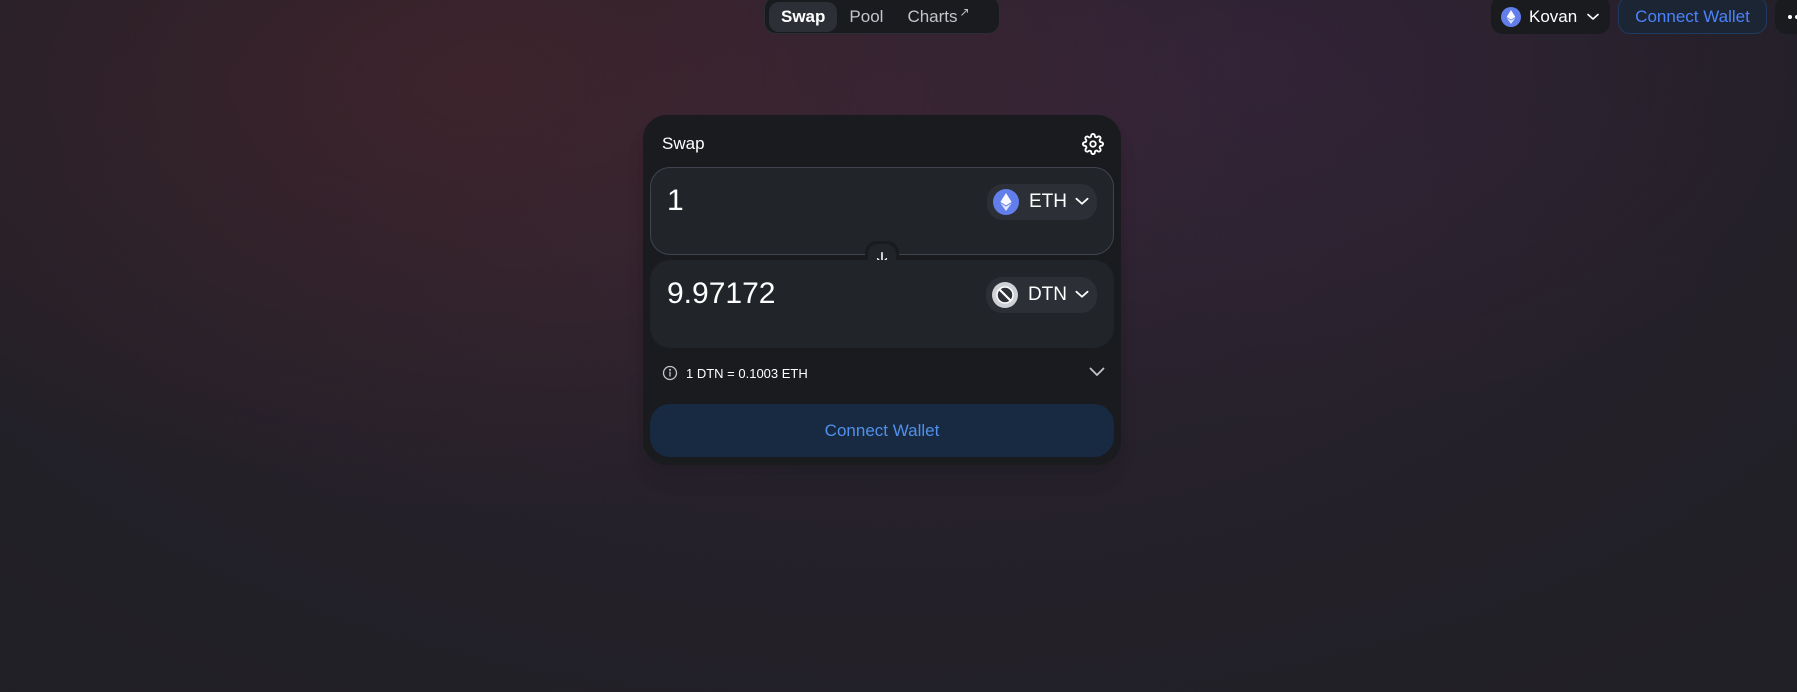 The image size is (1797, 692). I want to click on output-amount-field: 9.97172, so click(721, 294).